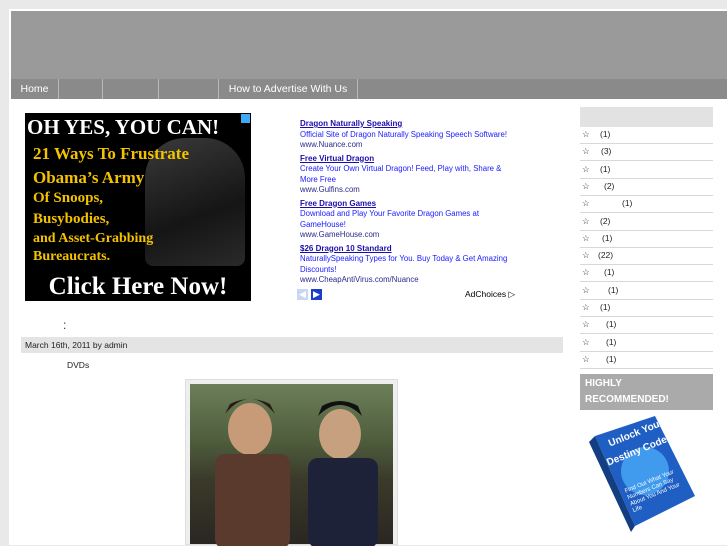  I want to click on ad-url: www.Gulfins.com, so click(410, 190).